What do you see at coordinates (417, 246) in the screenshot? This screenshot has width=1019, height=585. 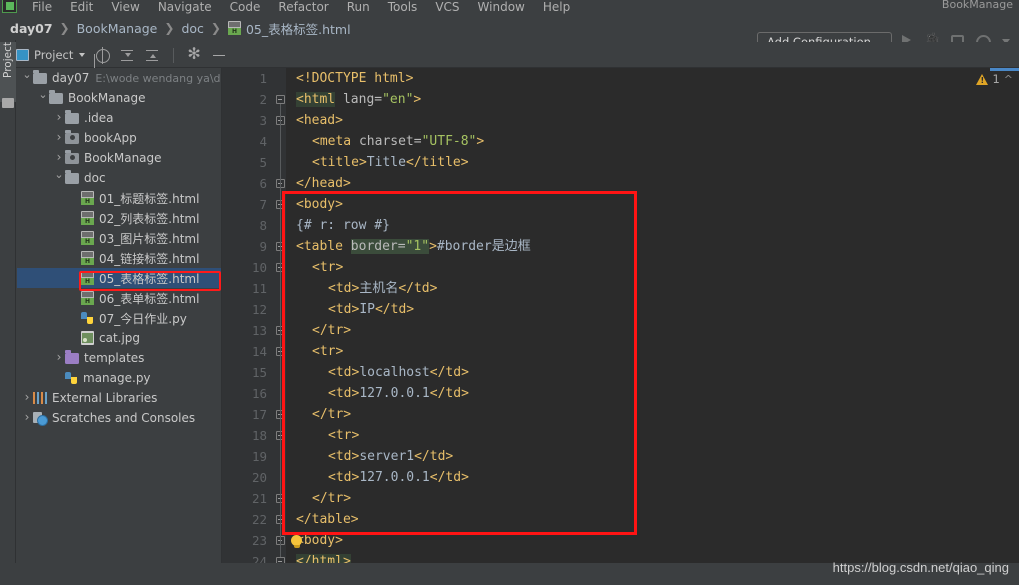 I see `code-token: "1"` at bounding box center [417, 246].